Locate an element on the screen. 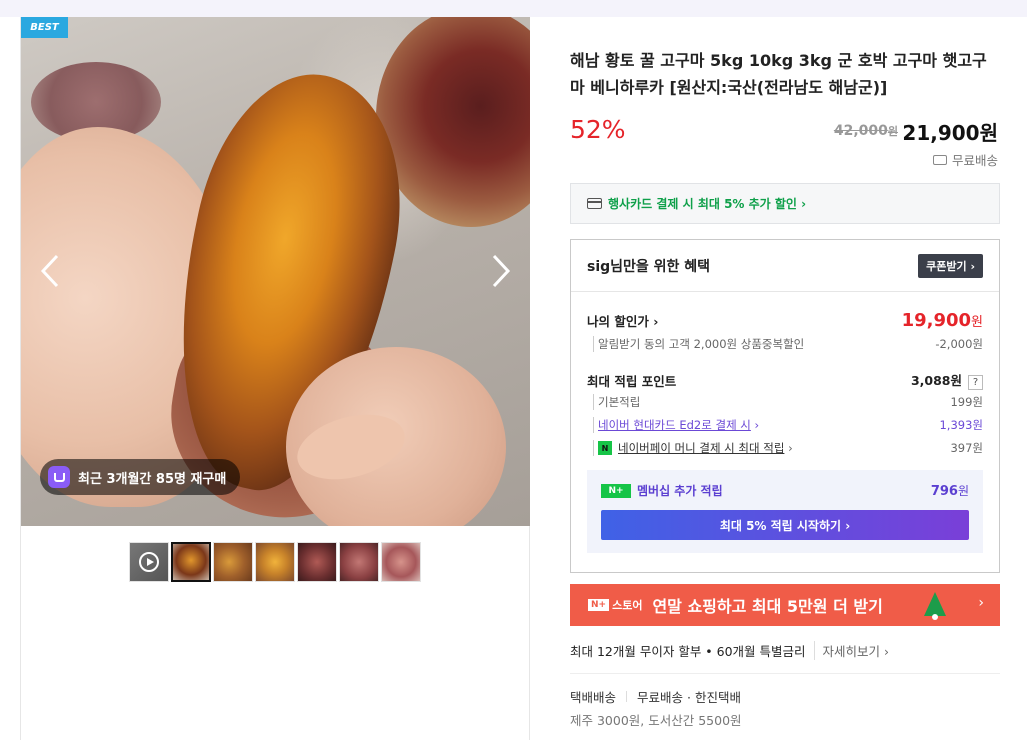  installment-info: 최대 12개월 무이자 할부 • 60개월 특별금리 자세히보기 › is located at coordinates (729, 650).